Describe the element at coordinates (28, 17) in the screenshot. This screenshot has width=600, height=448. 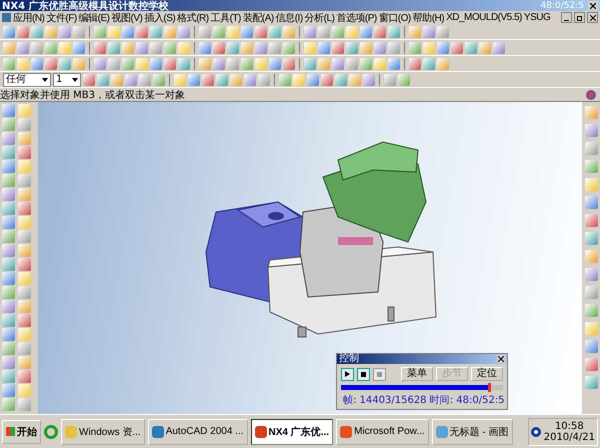
I see `menu-item: 应用(N)` at that location.